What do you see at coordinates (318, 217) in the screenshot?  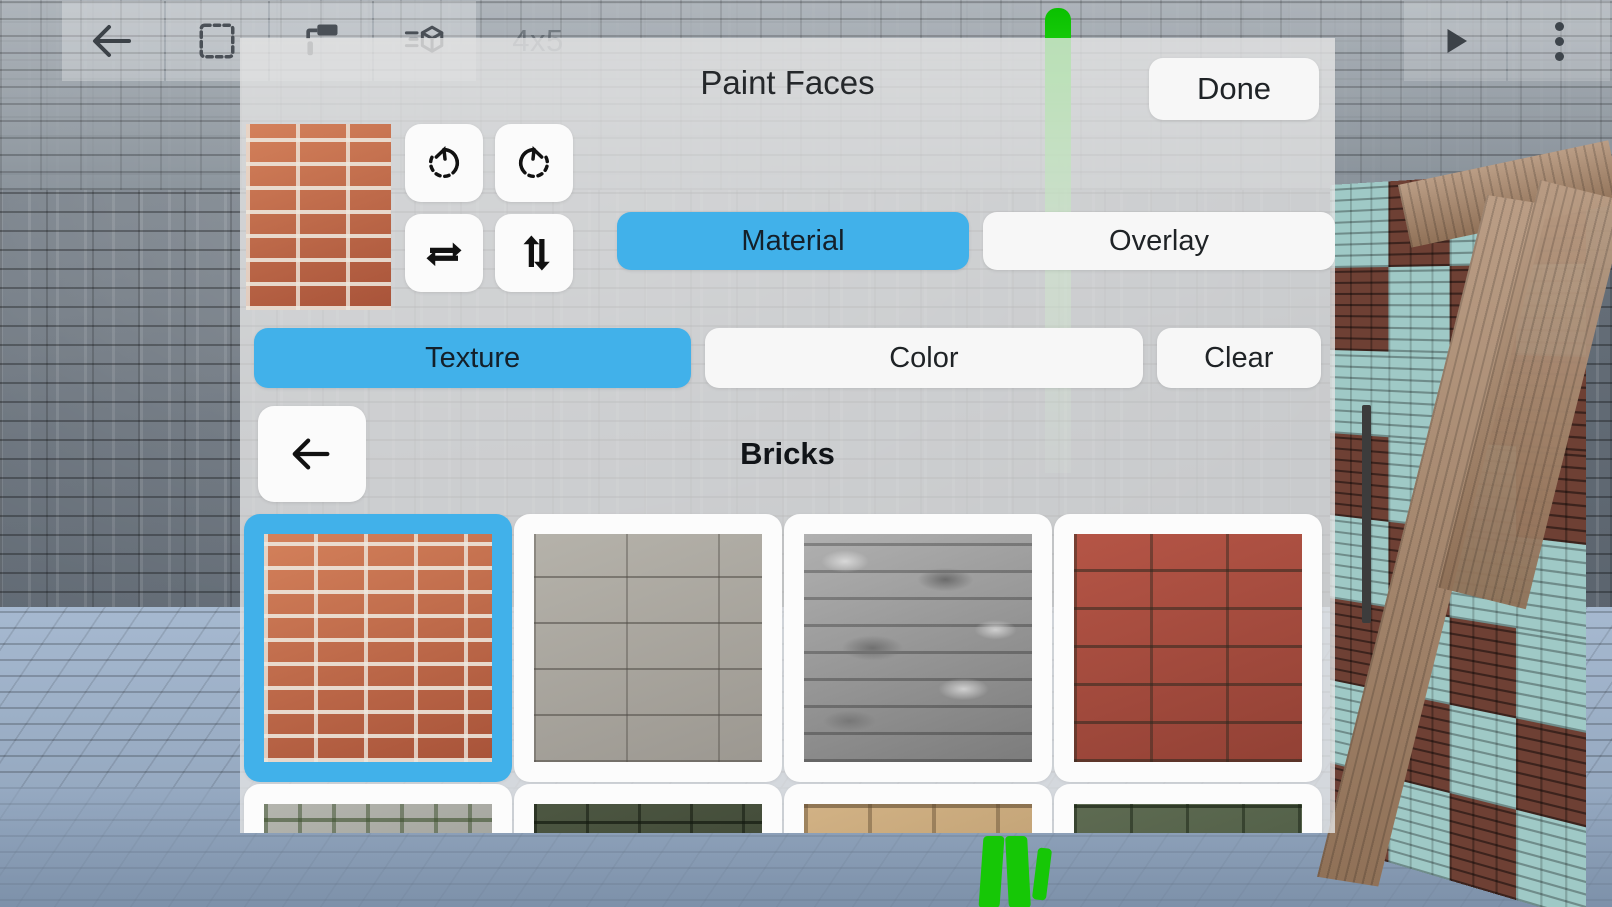 I see `texture-preview` at bounding box center [318, 217].